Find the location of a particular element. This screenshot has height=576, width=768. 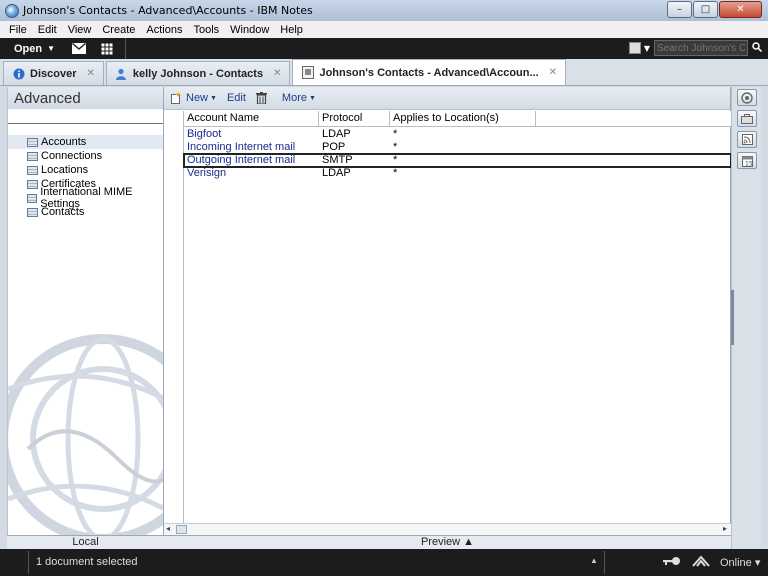

more-button: More ▼ is located at coordinates (299, 98).